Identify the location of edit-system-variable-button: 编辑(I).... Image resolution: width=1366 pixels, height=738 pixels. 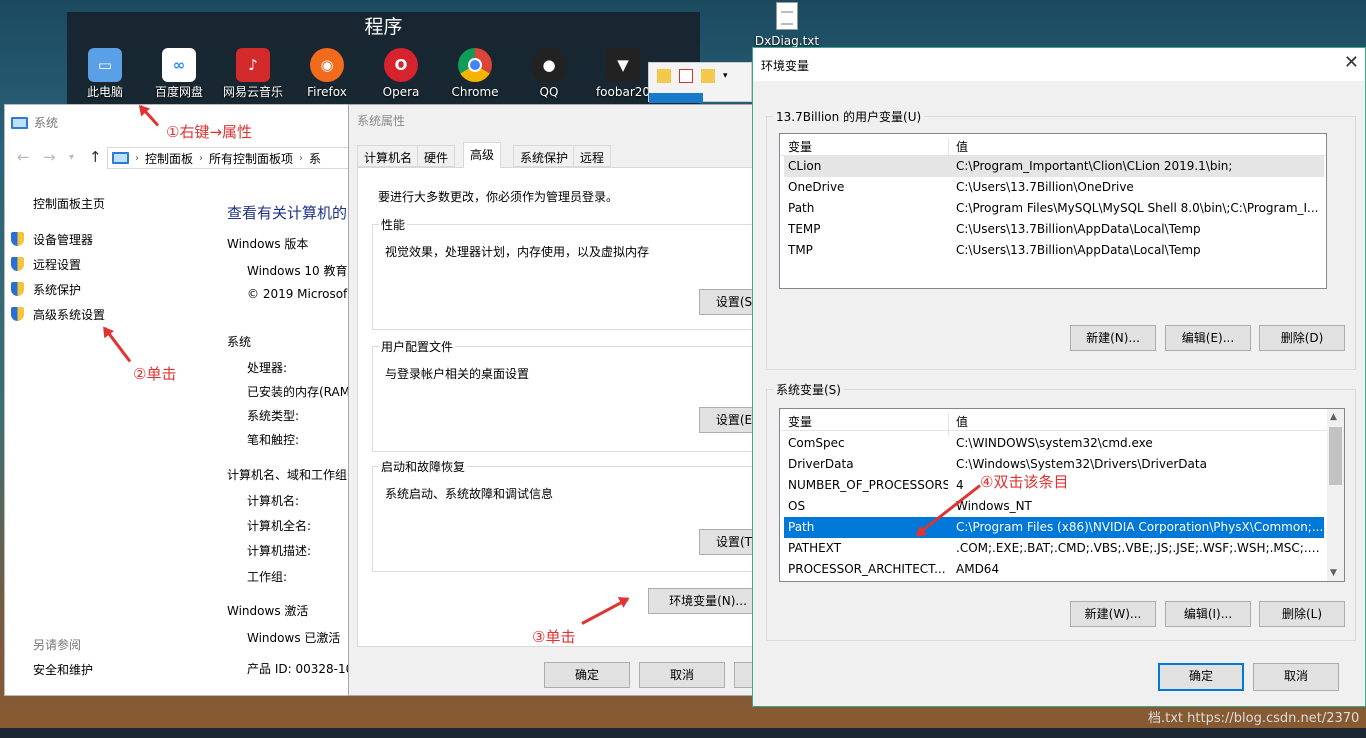
(1208, 614).